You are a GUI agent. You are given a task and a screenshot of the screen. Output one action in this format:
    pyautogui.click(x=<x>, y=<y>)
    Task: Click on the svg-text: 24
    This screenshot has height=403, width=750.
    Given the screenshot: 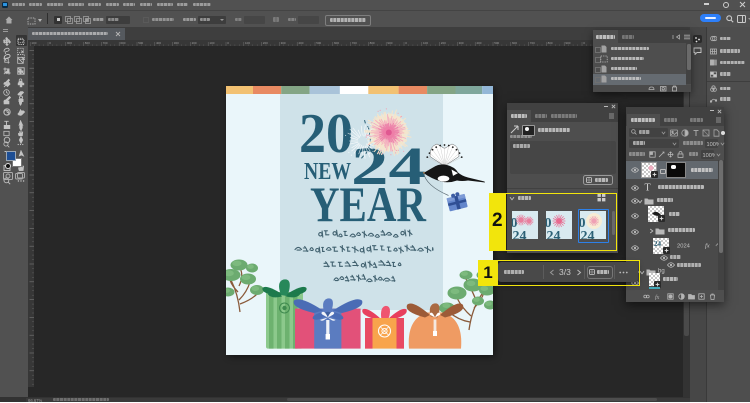 What is the action you would take?
    pyautogui.click(x=658, y=244)
    